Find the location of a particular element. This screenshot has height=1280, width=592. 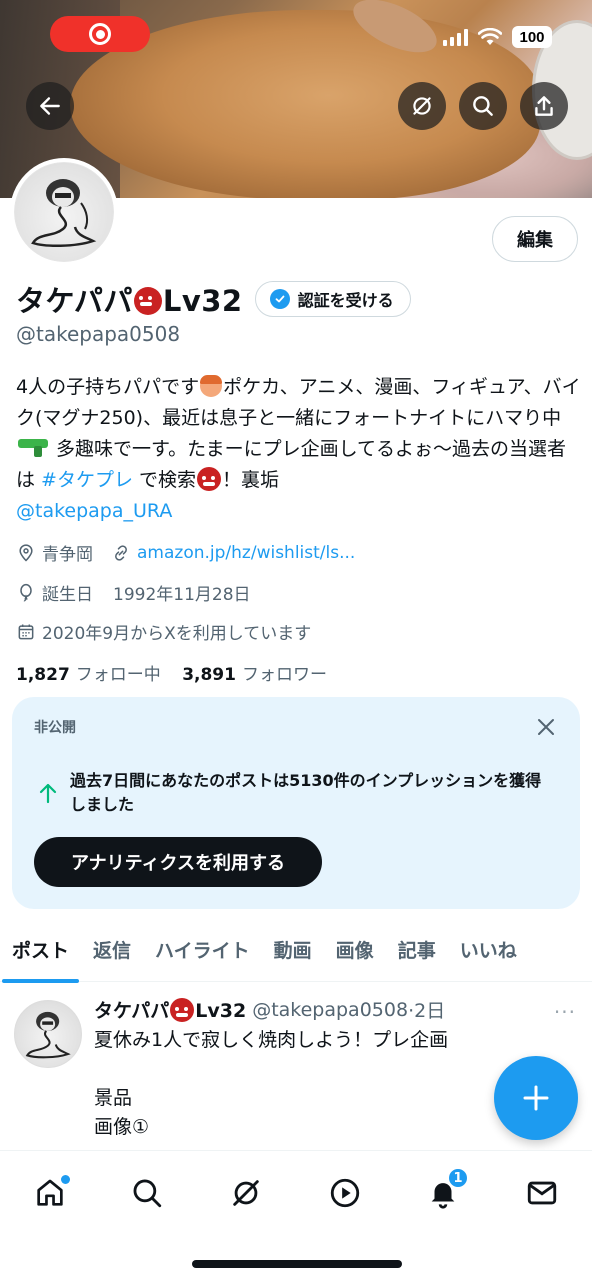

nav-notifications: 1 is located at coordinates (446, 1190).